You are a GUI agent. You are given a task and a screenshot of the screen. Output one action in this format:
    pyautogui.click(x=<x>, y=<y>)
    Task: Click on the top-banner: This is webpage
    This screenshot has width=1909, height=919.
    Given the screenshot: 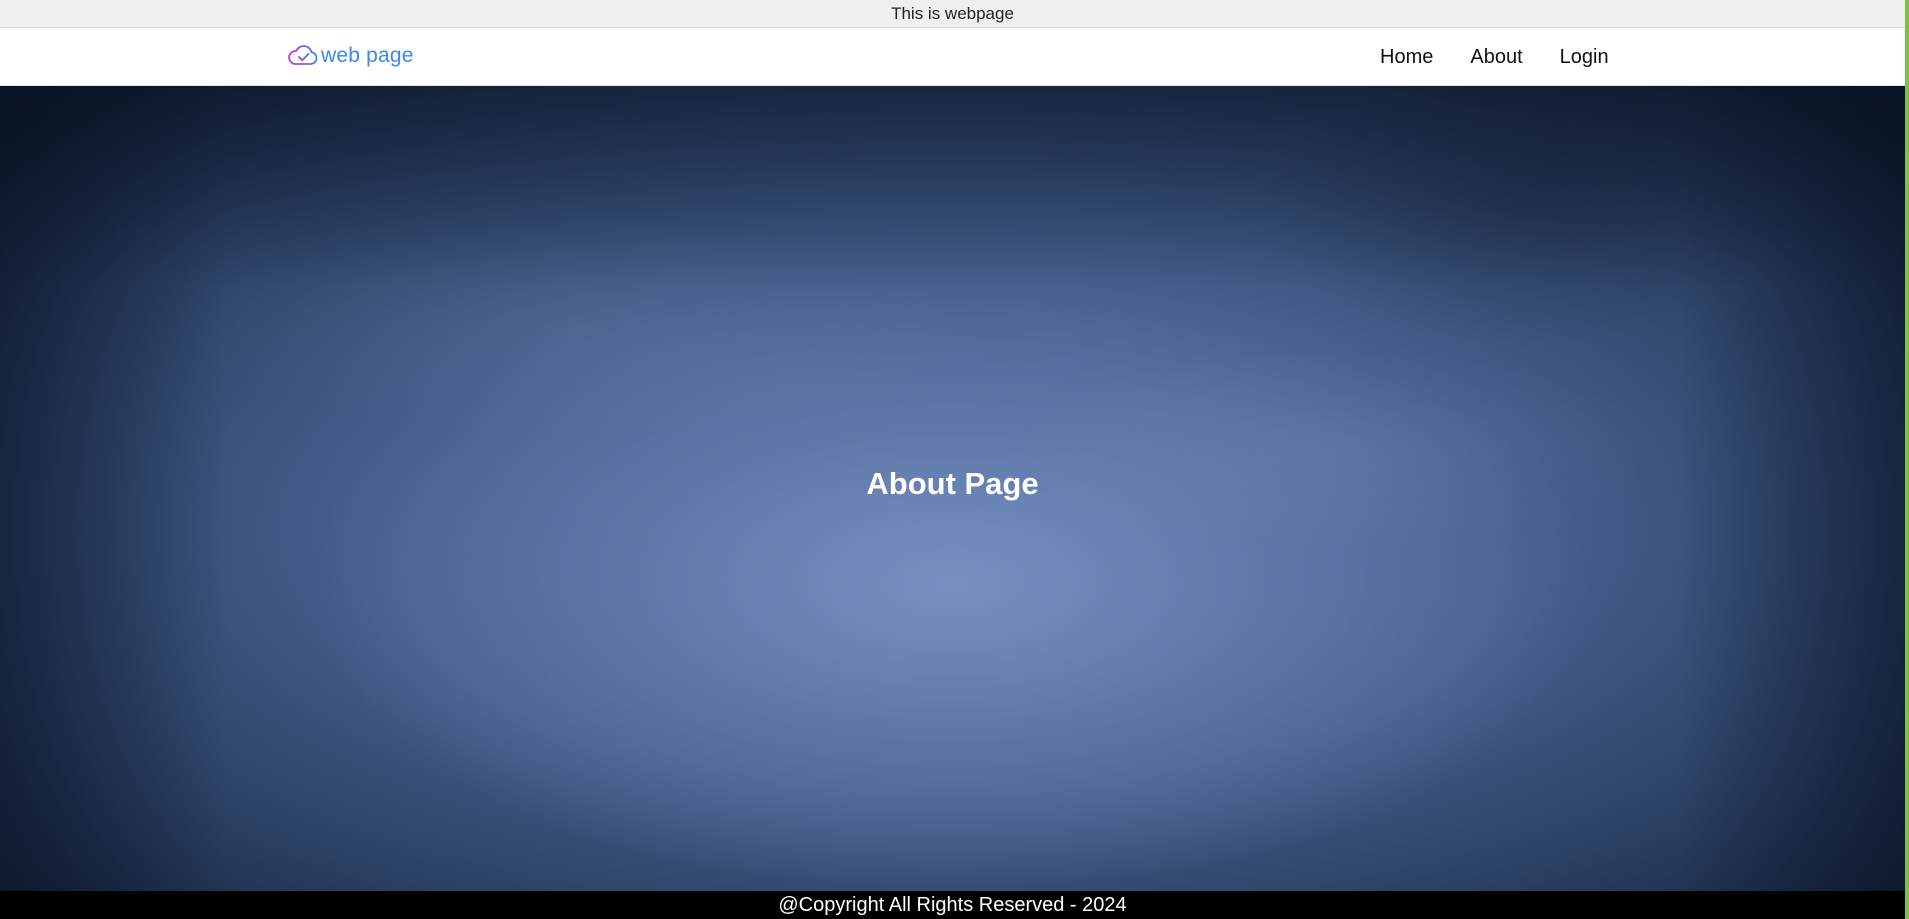 What is the action you would take?
    pyautogui.click(x=952, y=14)
    